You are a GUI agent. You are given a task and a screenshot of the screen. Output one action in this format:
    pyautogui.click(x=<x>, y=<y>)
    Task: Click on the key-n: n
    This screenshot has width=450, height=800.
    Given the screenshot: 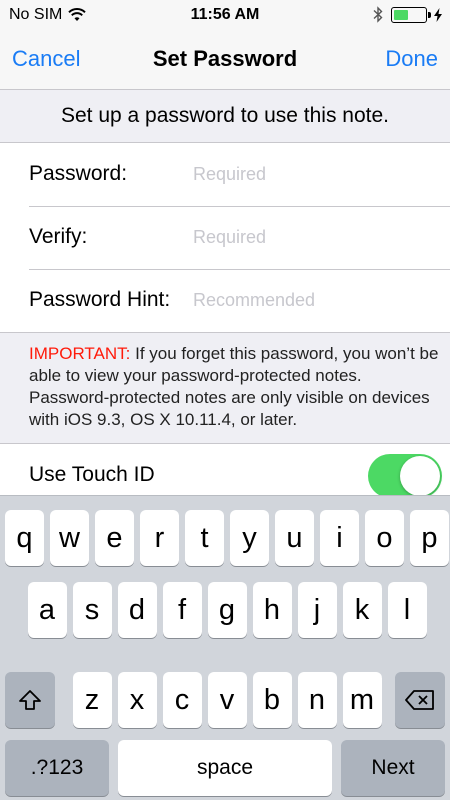 What is the action you would take?
    pyautogui.click(x=317, y=700)
    